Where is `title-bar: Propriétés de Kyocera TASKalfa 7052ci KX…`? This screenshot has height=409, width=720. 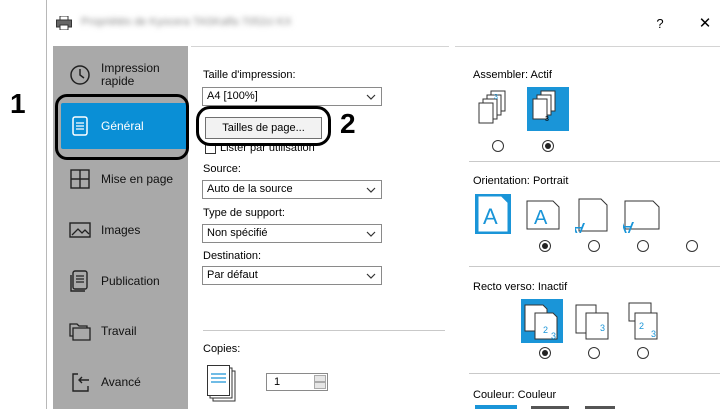
title-bar: Propriétés de Kyocera TASKalfa 7052ci KX… is located at coordinates (383, 22).